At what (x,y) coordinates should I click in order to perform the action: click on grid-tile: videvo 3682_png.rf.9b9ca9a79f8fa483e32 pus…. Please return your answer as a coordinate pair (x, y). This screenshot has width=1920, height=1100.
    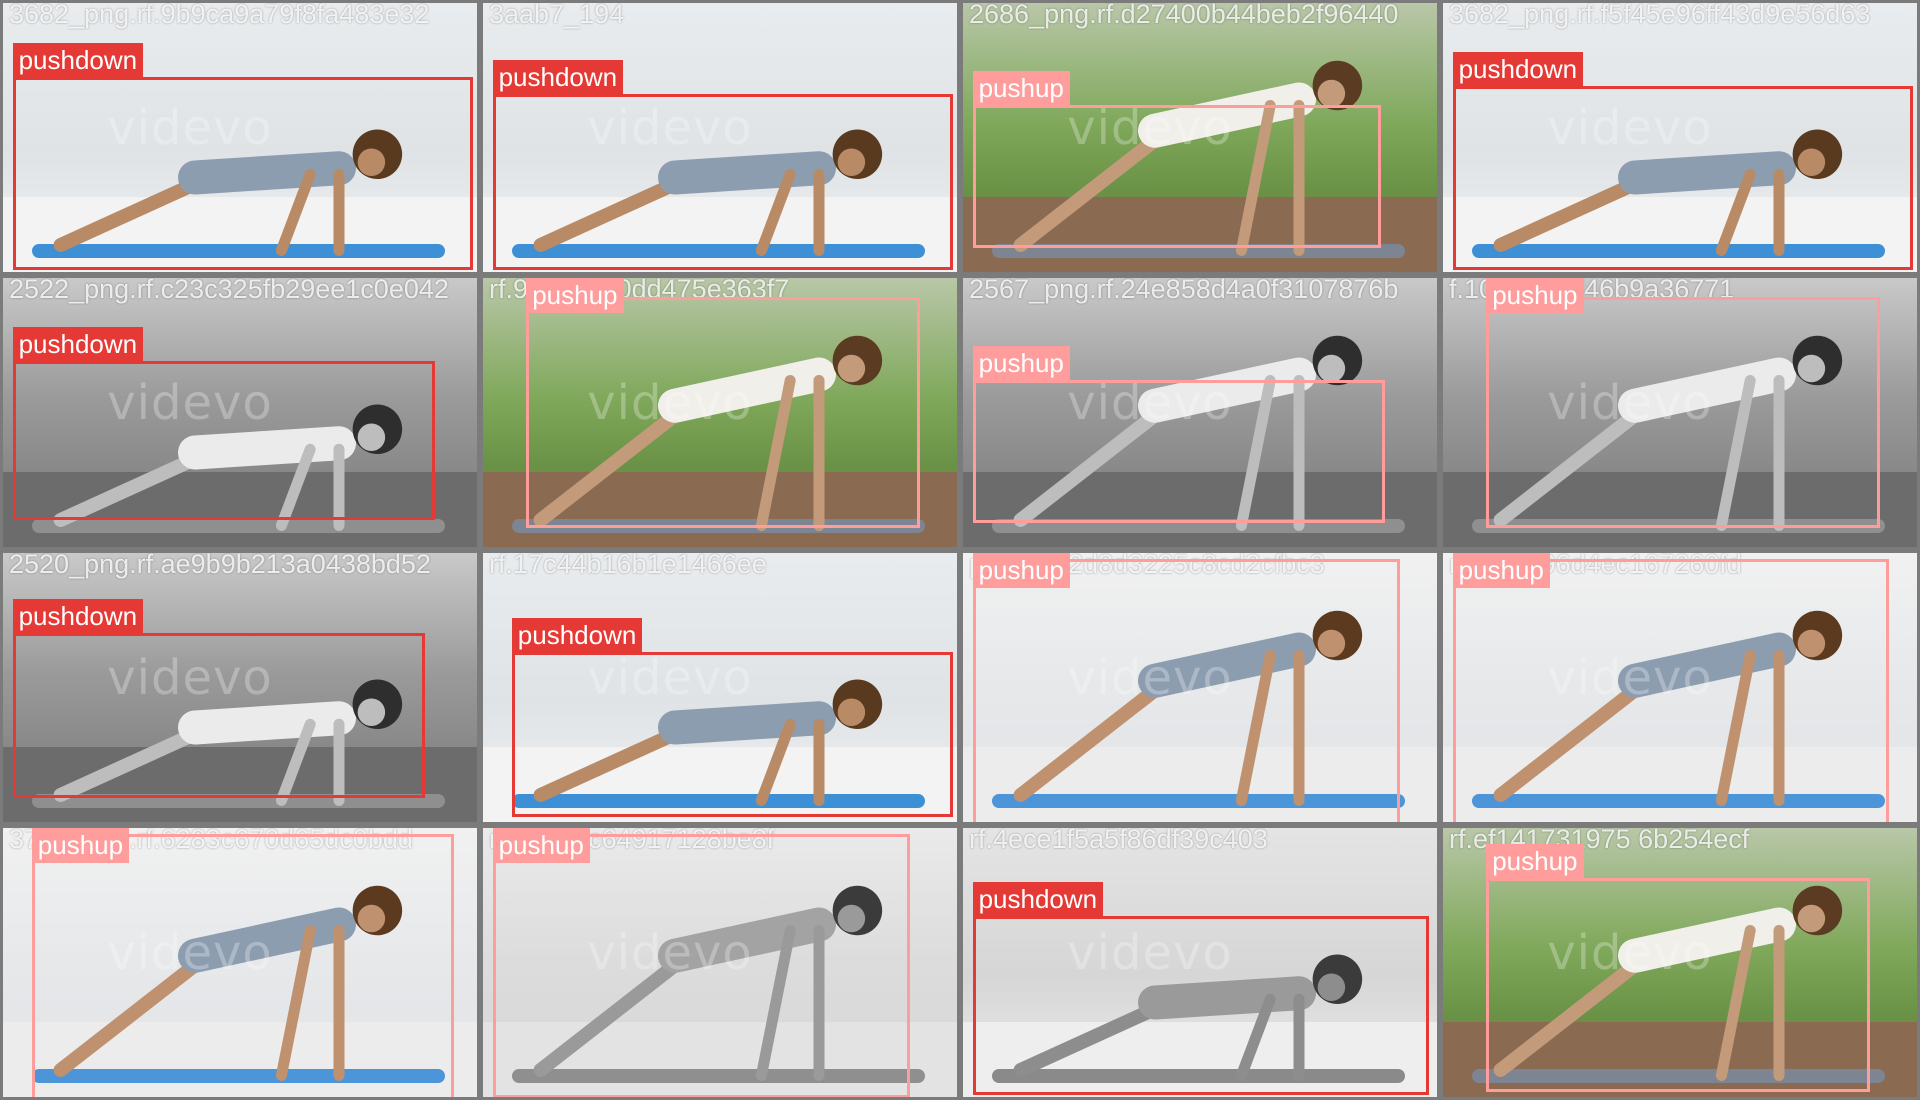
    Looking at the image, I should click on (240, 137).